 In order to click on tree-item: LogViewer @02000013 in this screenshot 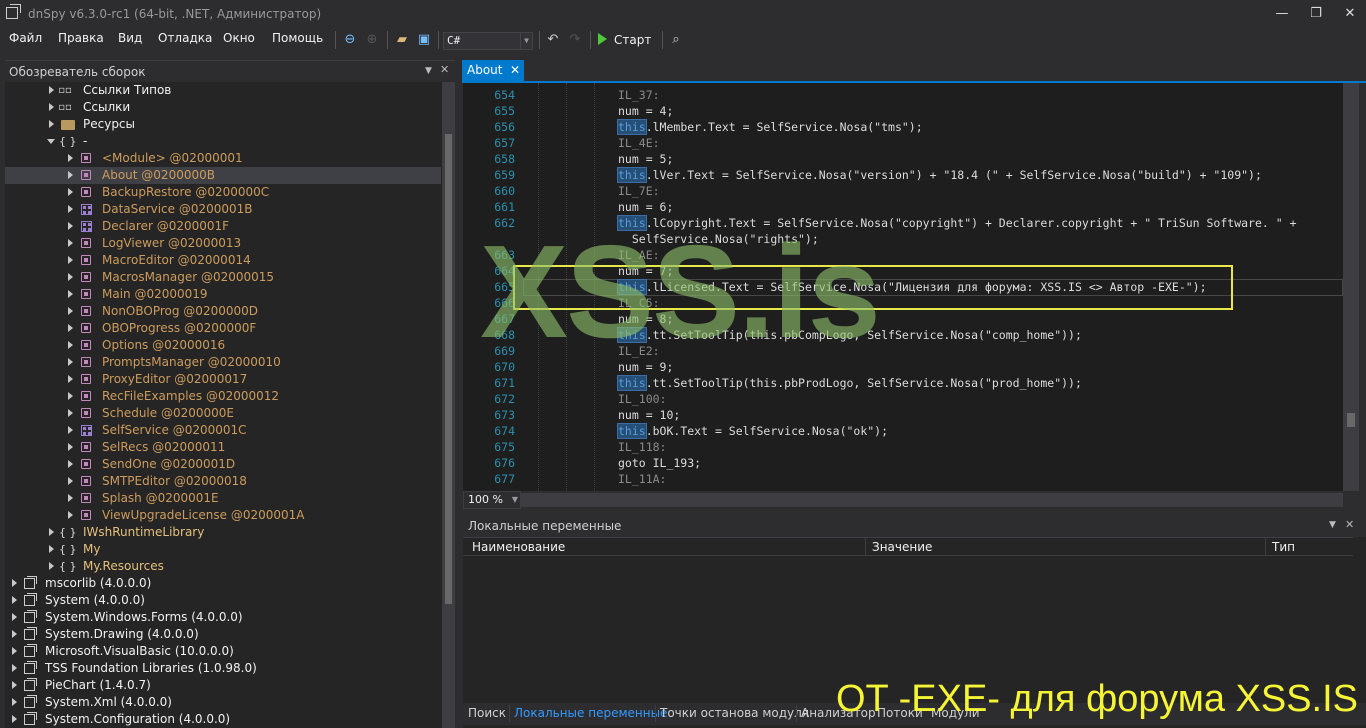, I will do `click(223, 243)`.